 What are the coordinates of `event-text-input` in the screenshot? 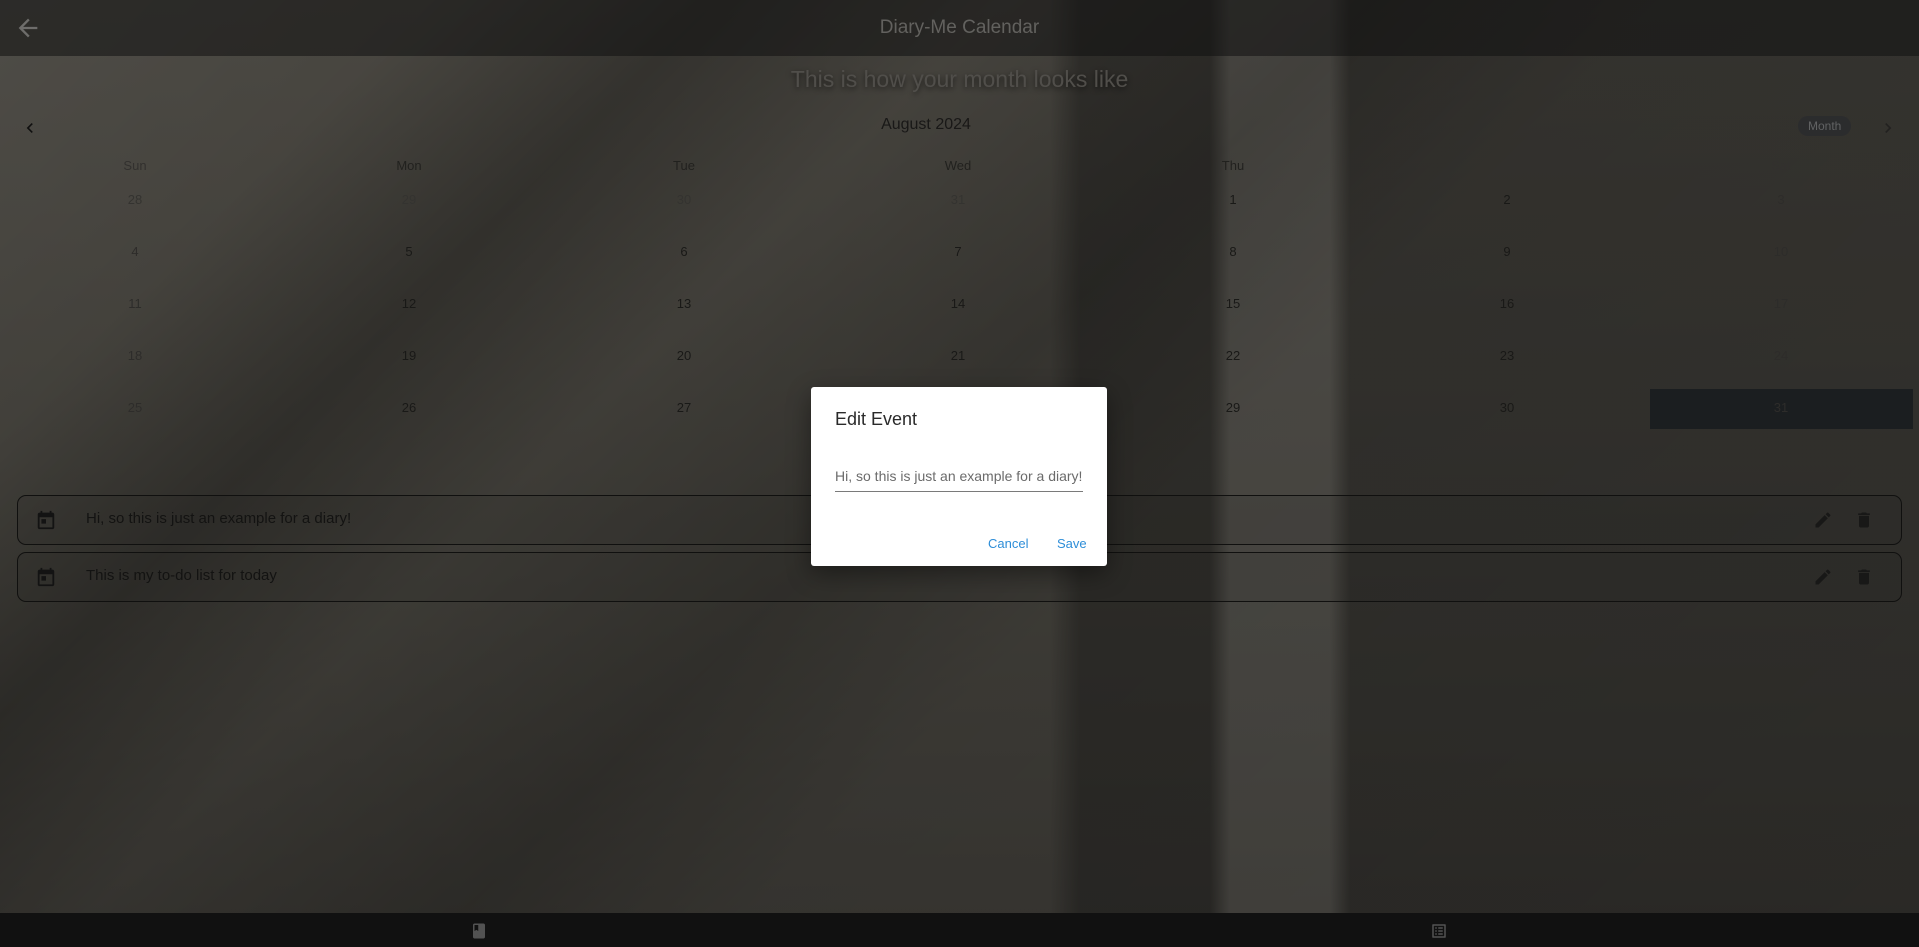 It's located at (959, 478).